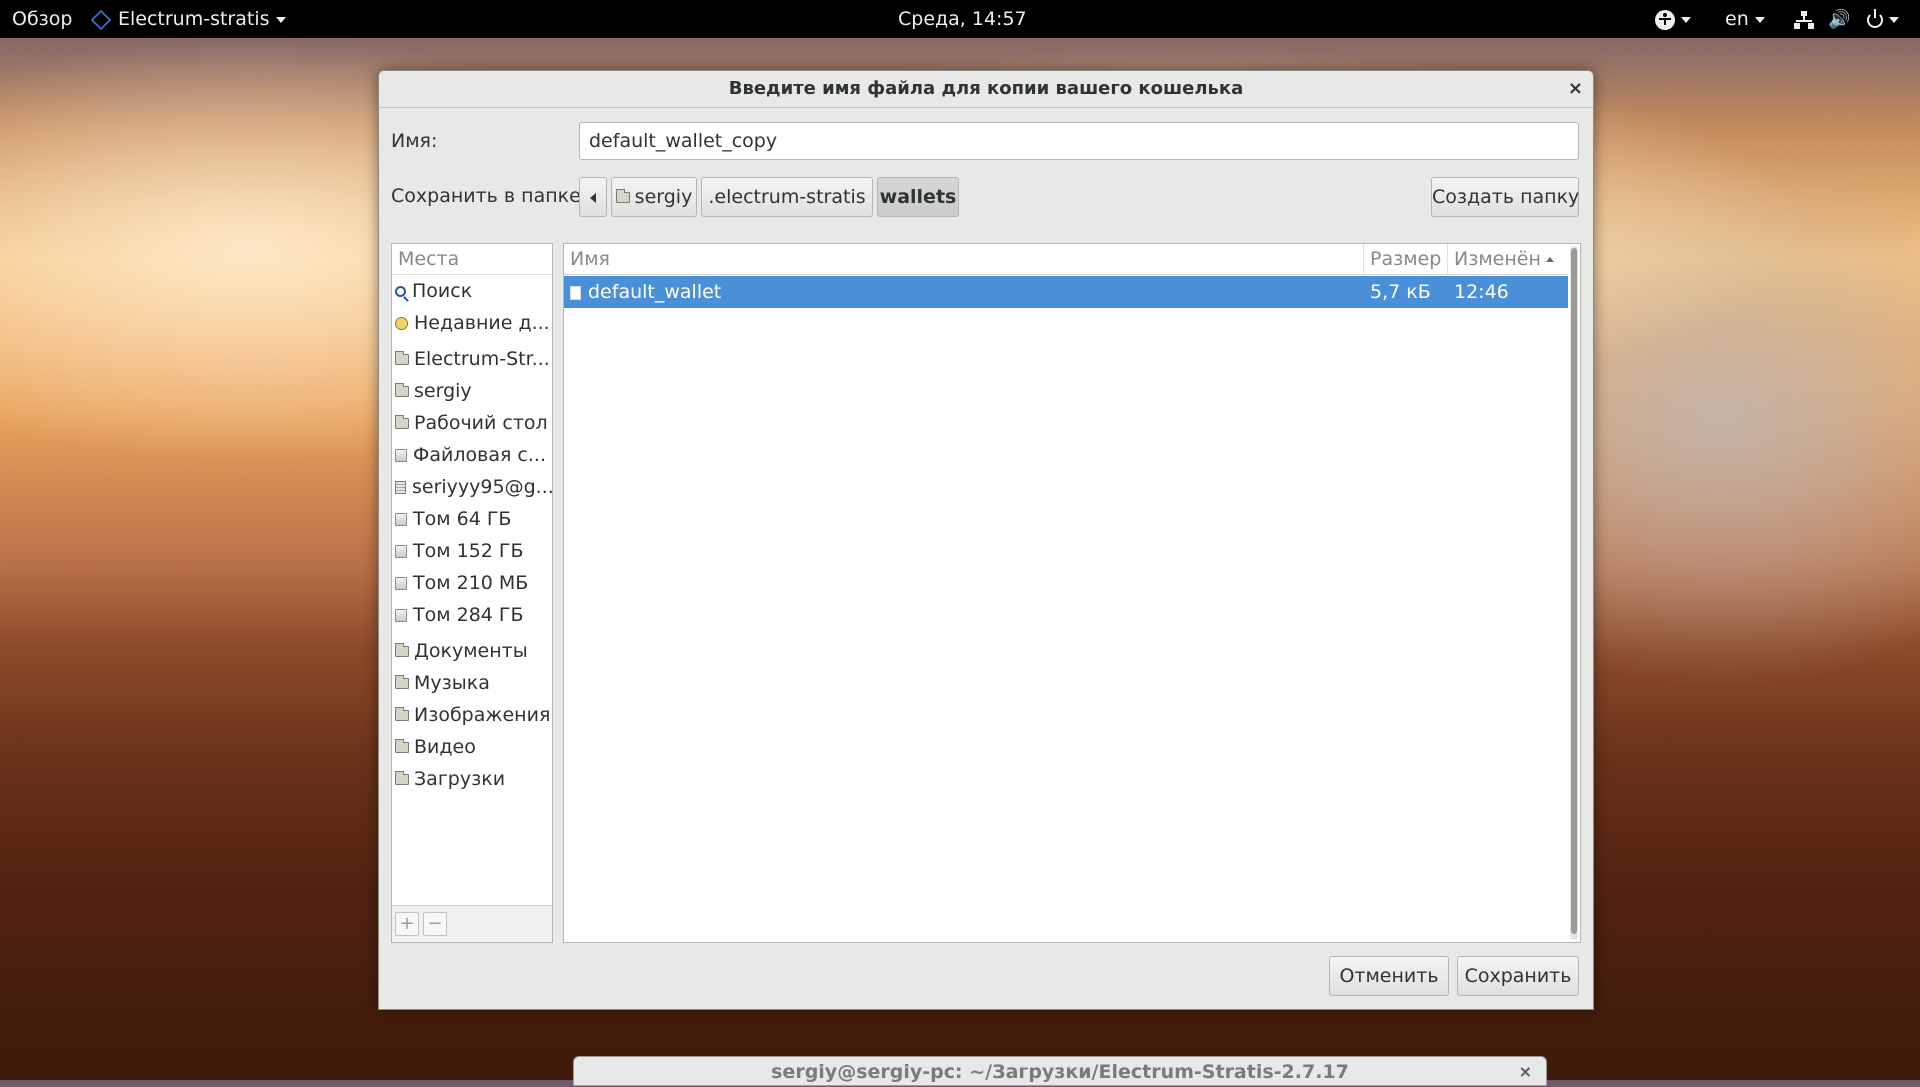 This screenshot has height=1087, width=1920. I want to click on desktop-folder-icon, so click(402, 422).